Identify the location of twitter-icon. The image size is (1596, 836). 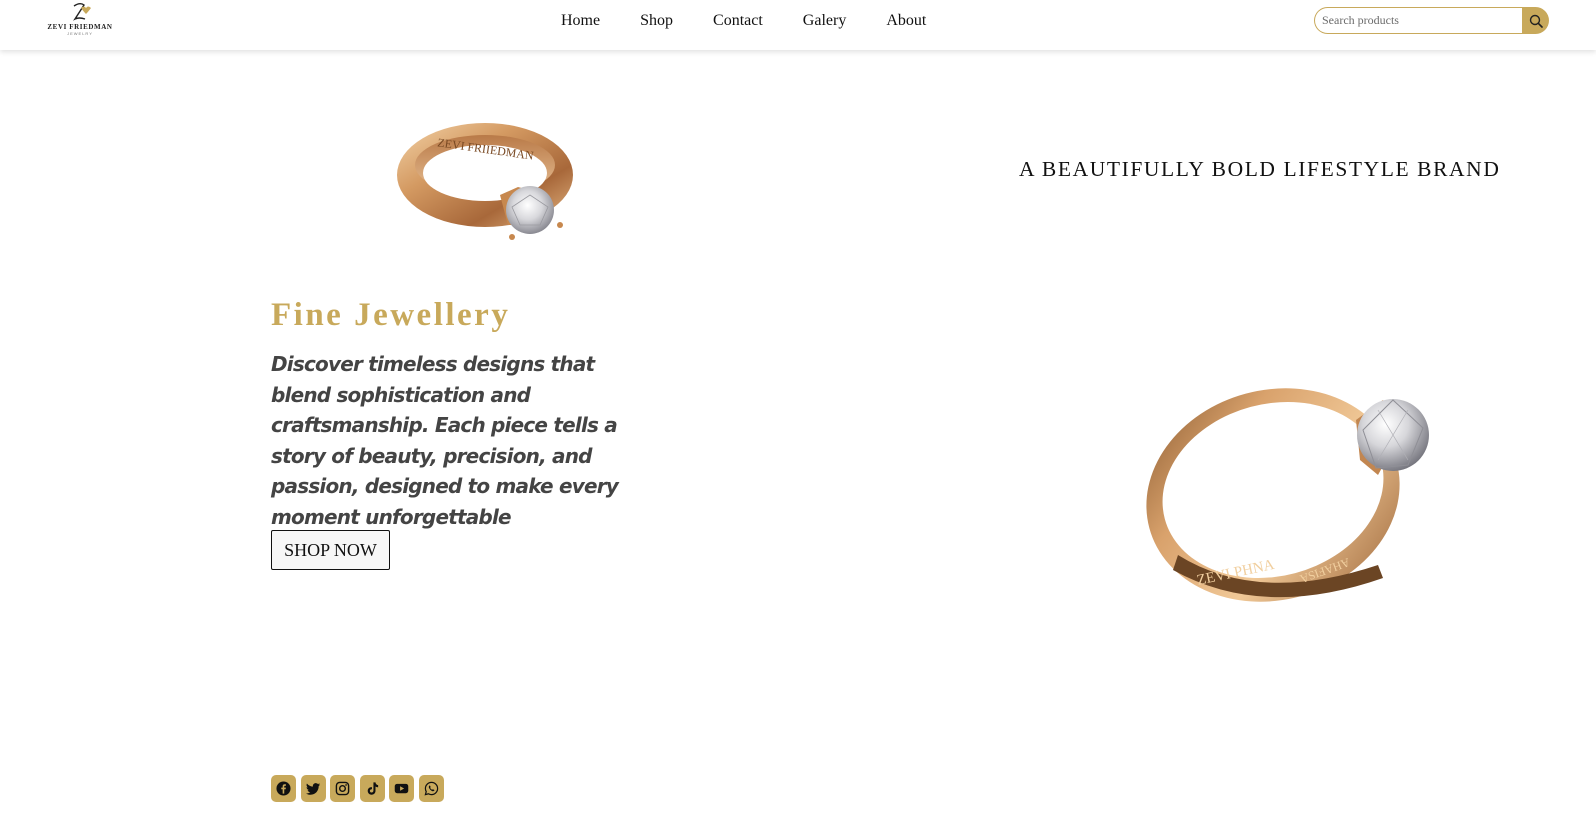
(312, 789).